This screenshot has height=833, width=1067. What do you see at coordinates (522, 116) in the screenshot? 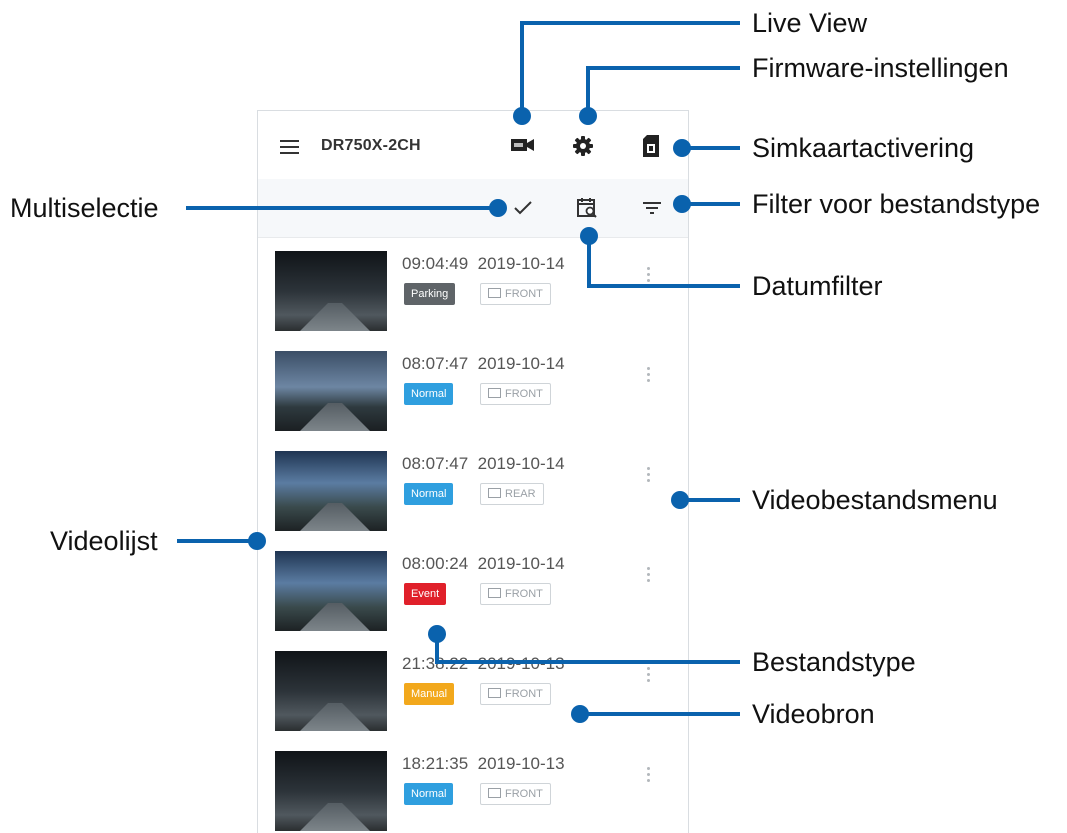
I see `callout-dot-live-view` at bounding box center [522, 116].